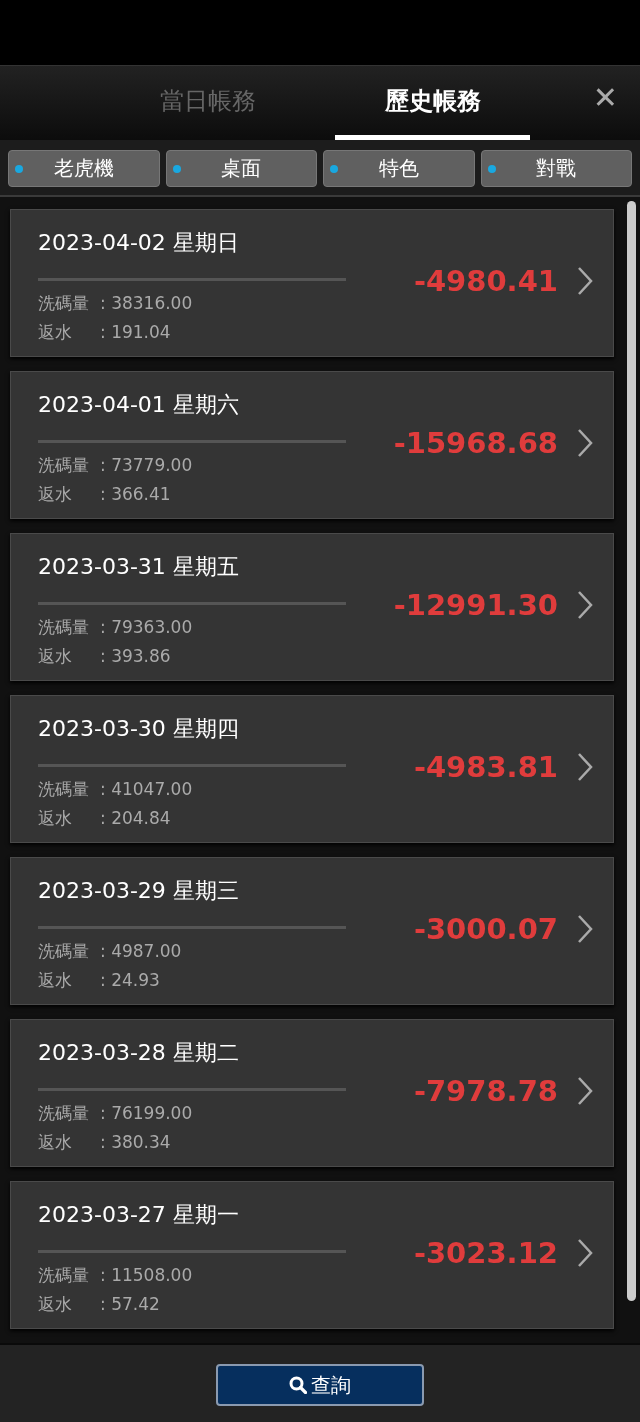  What do you see at coordinates (485, 281) in the screenshot?
I see `amount-text: -4980.41` at bounding box center [485, 281].